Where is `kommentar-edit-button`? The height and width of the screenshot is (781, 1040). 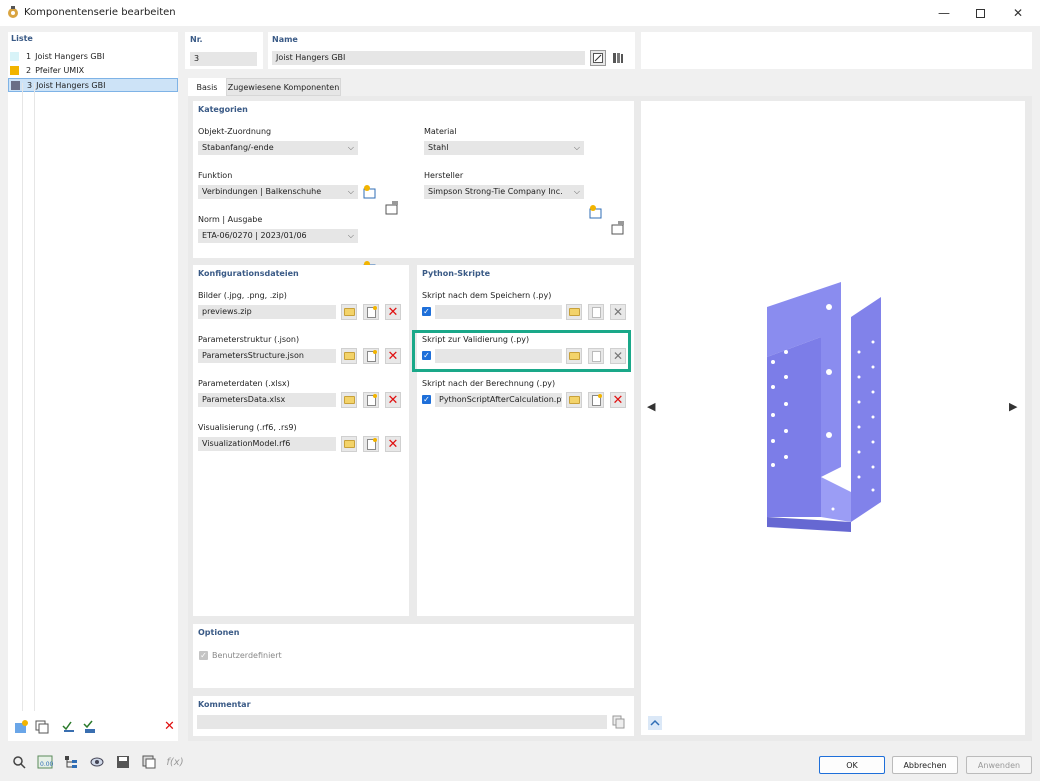 kommentar-edit-button is located at coordinates (619, 722).